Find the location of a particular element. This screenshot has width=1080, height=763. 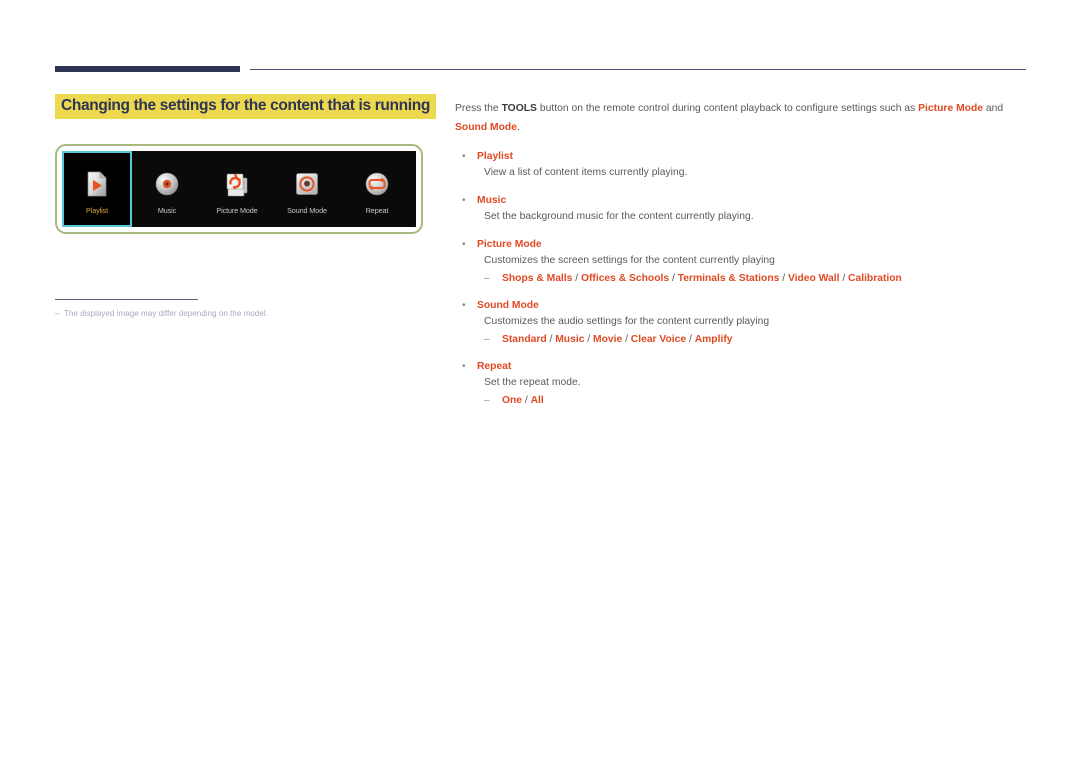

item-head-music: • Music is located at coordinates (742, 201).